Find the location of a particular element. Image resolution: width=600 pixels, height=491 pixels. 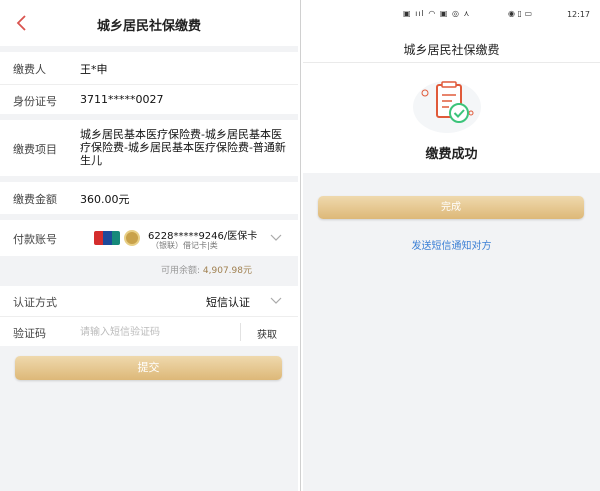

medical-insurance-seal-icon is located at coordinates (132, 238).